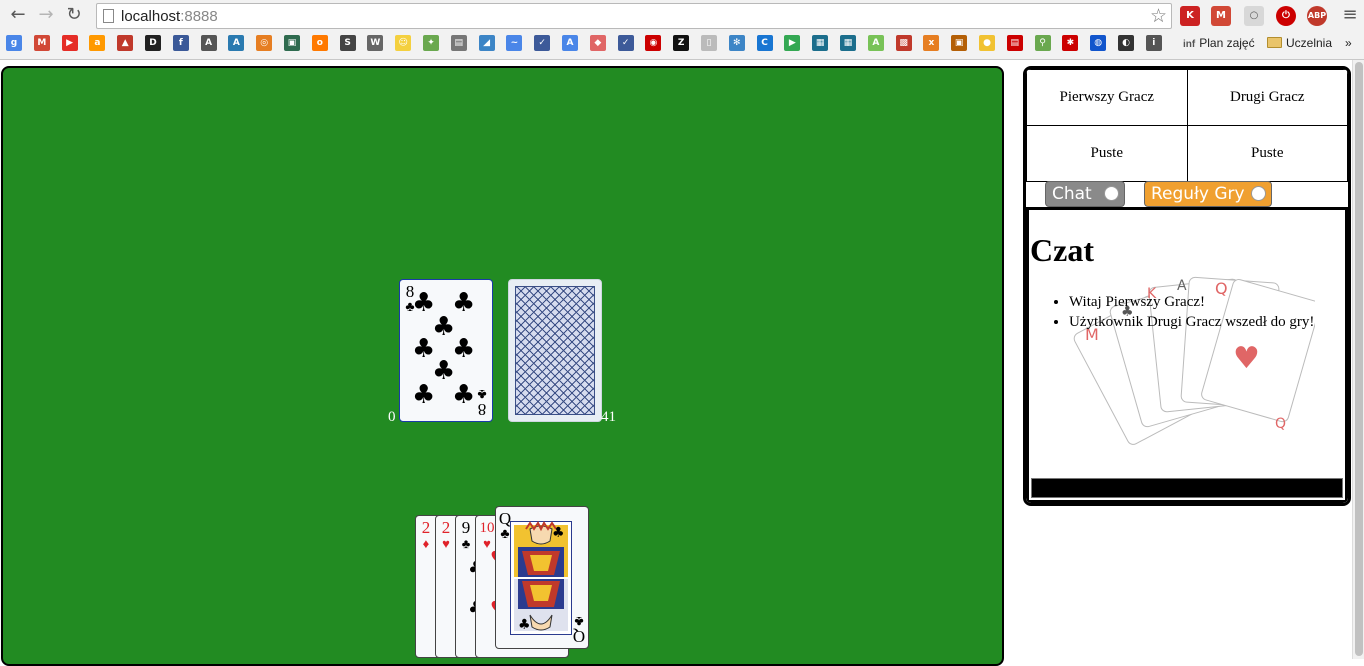 This screenshot has height=666, width=1364. What do you see at coordinates (1350, 15) in the screenshot?
I see `menu-icon: ≡` at bounding box center [1350, 15].